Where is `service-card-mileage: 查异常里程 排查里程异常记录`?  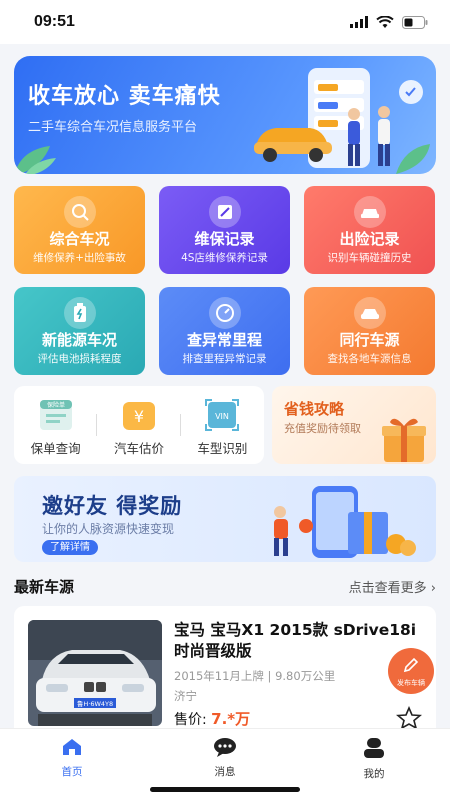
service-card-mileage: 查异常里程 排查里程异常记录 is located at coordinates (224, 331).